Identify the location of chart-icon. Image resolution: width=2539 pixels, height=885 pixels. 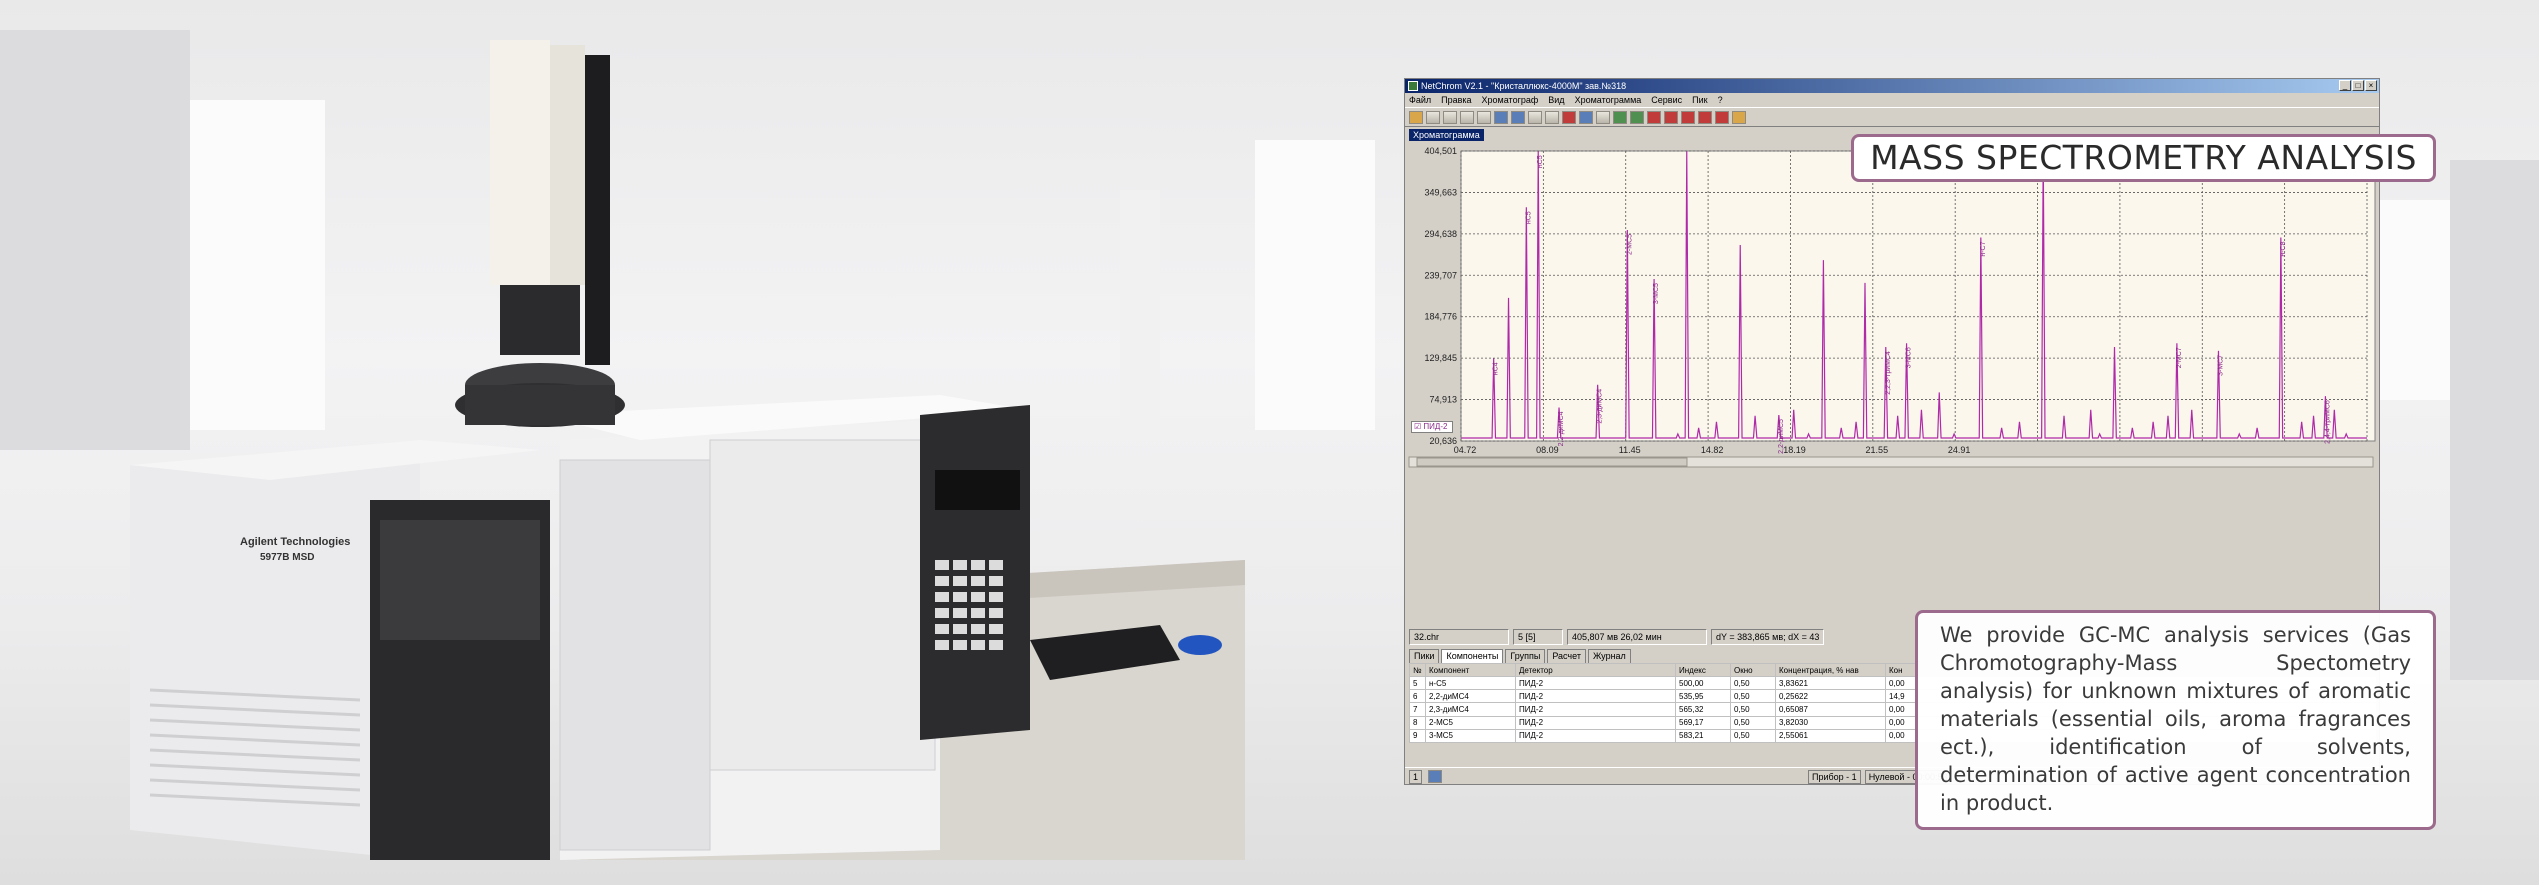
(1501, 117).